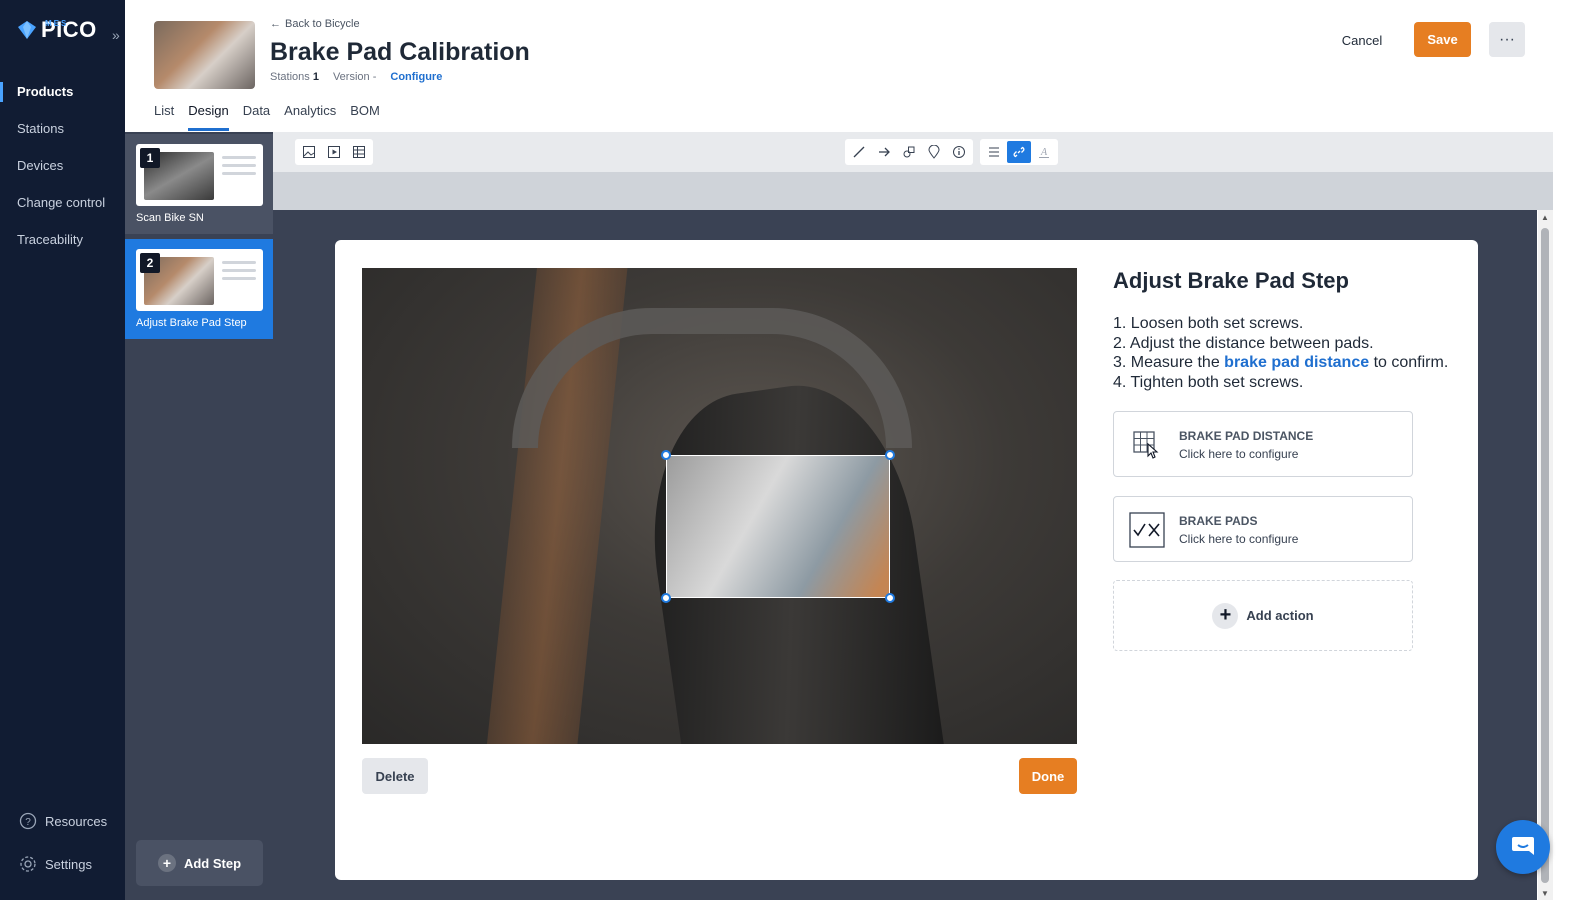 This screenshot has height=900, width=1580. I want to click on stations-meta: Stations 1, so click(294, 77).